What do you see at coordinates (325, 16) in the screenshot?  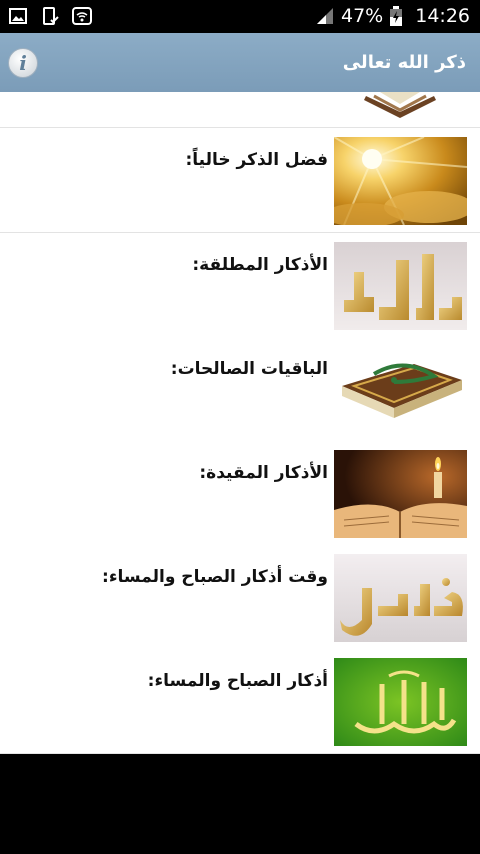 I see `signal-icon` at bounding box center [325, 16].